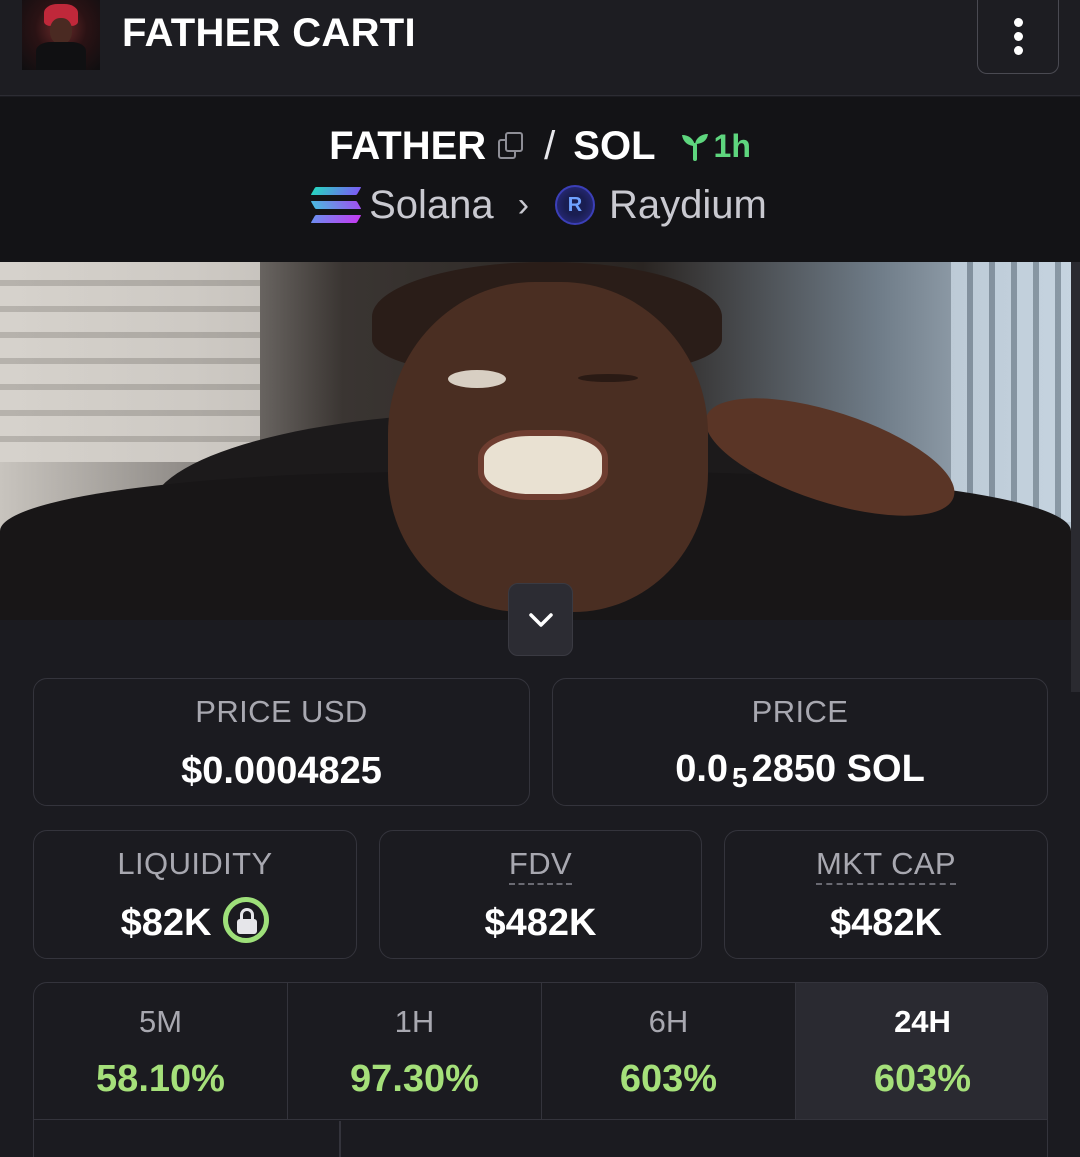 This screenshot has height=1157, width=1080. I want to click on price-sol-card: PRICE 0.0 5 2850 SOL, so click(800, 742).